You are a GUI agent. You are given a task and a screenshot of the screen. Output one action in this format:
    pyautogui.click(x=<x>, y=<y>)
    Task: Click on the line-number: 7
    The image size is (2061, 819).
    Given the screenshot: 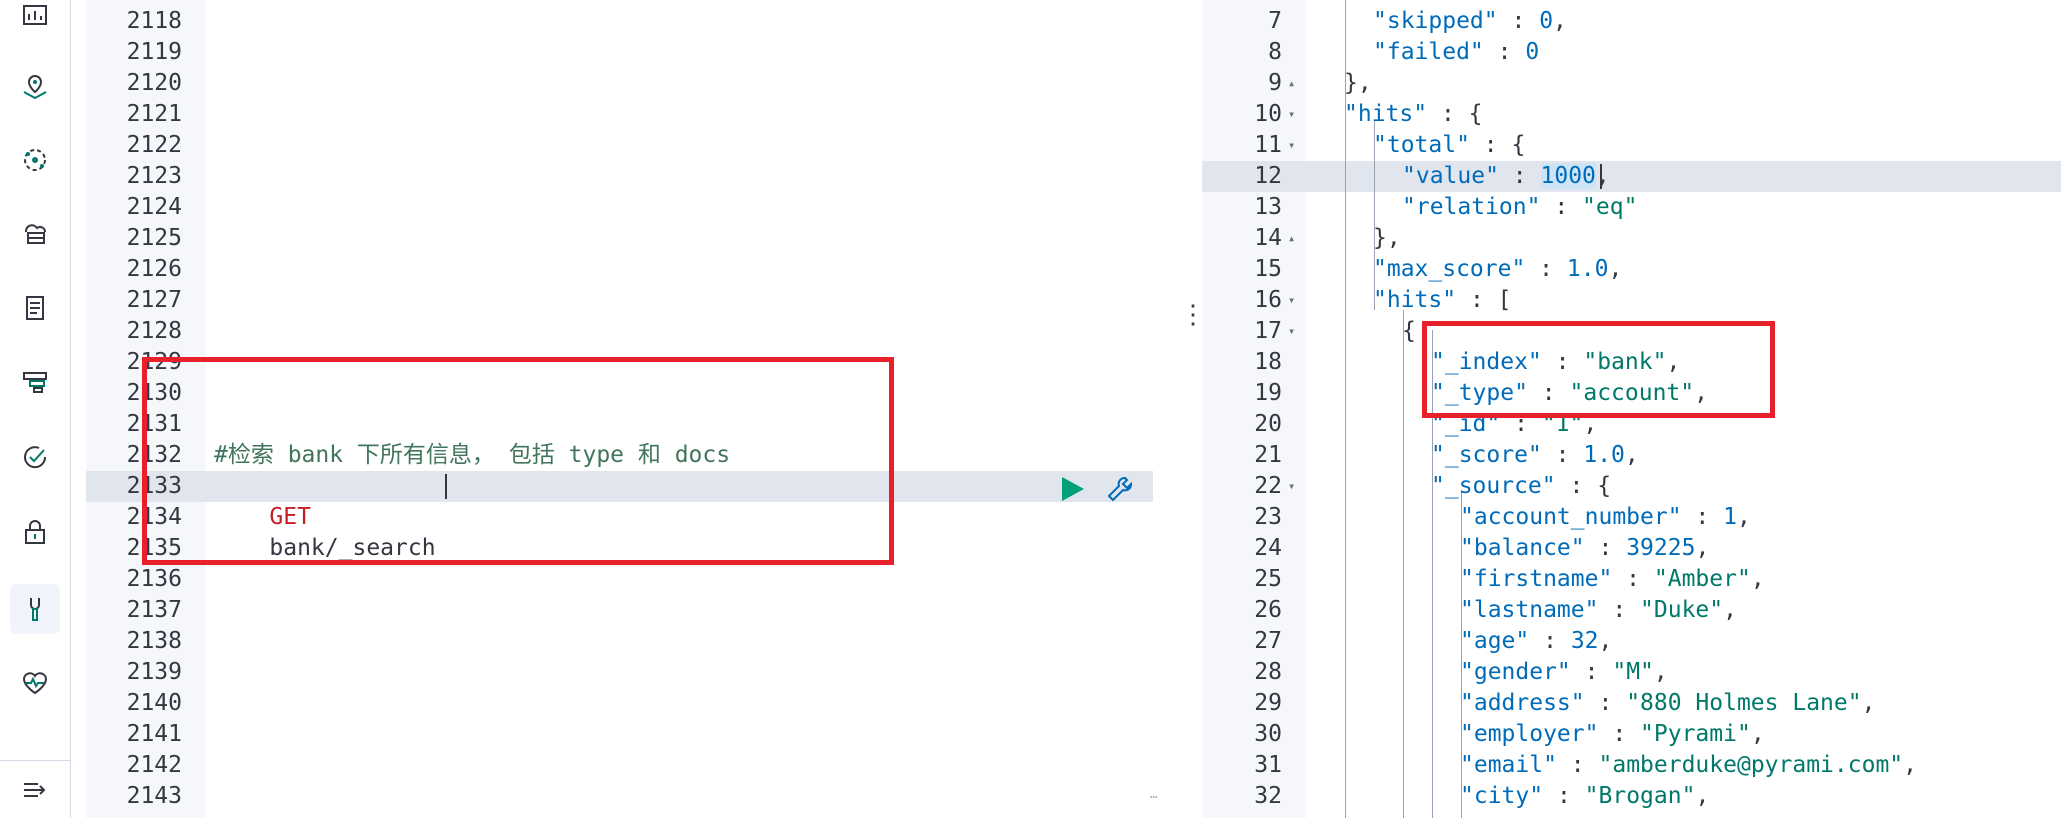 What is the action you would take?
    pyautogui.click(x=1275, y=21)
    